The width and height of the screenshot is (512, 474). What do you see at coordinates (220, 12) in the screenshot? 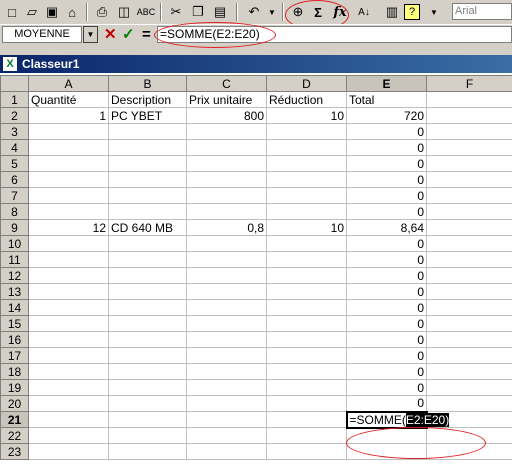
I see `paste-icon: ▤` at bounding box center [220, 12].